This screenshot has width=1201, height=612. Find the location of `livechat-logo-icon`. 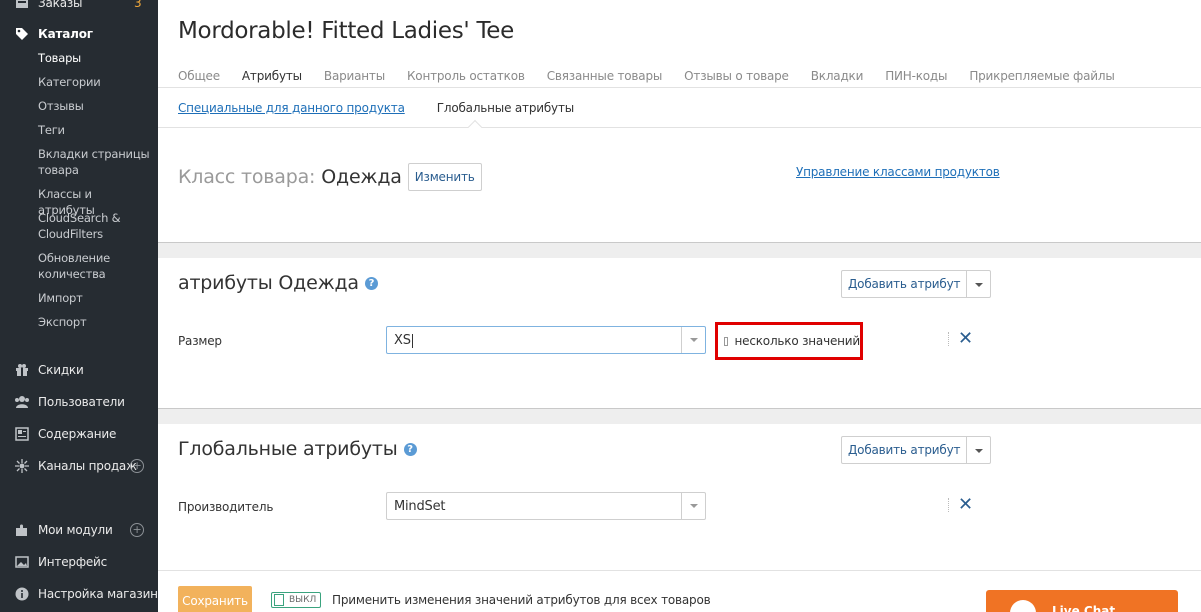

livechat-logo-icon is located at coordinates (1023, 606).